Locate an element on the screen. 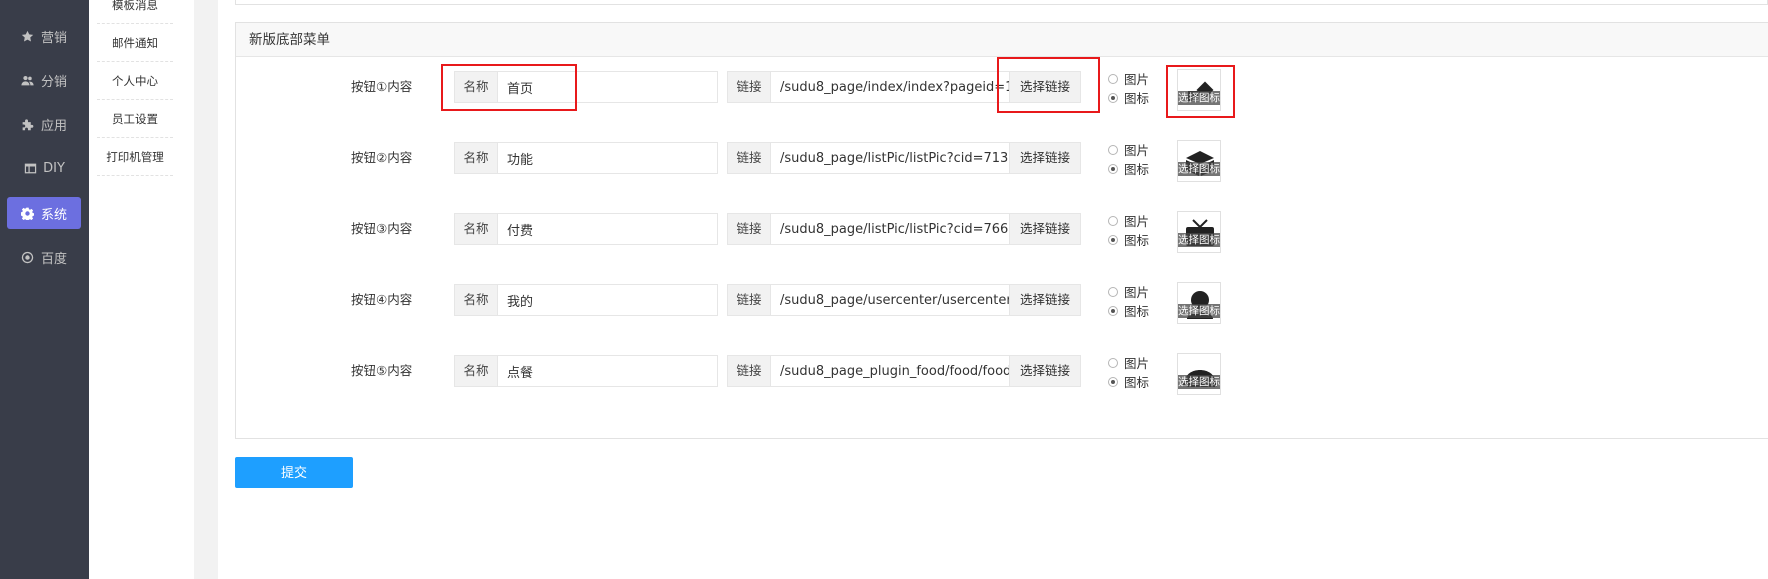  nav-label: 分销 is located at coordinates (53, 82).